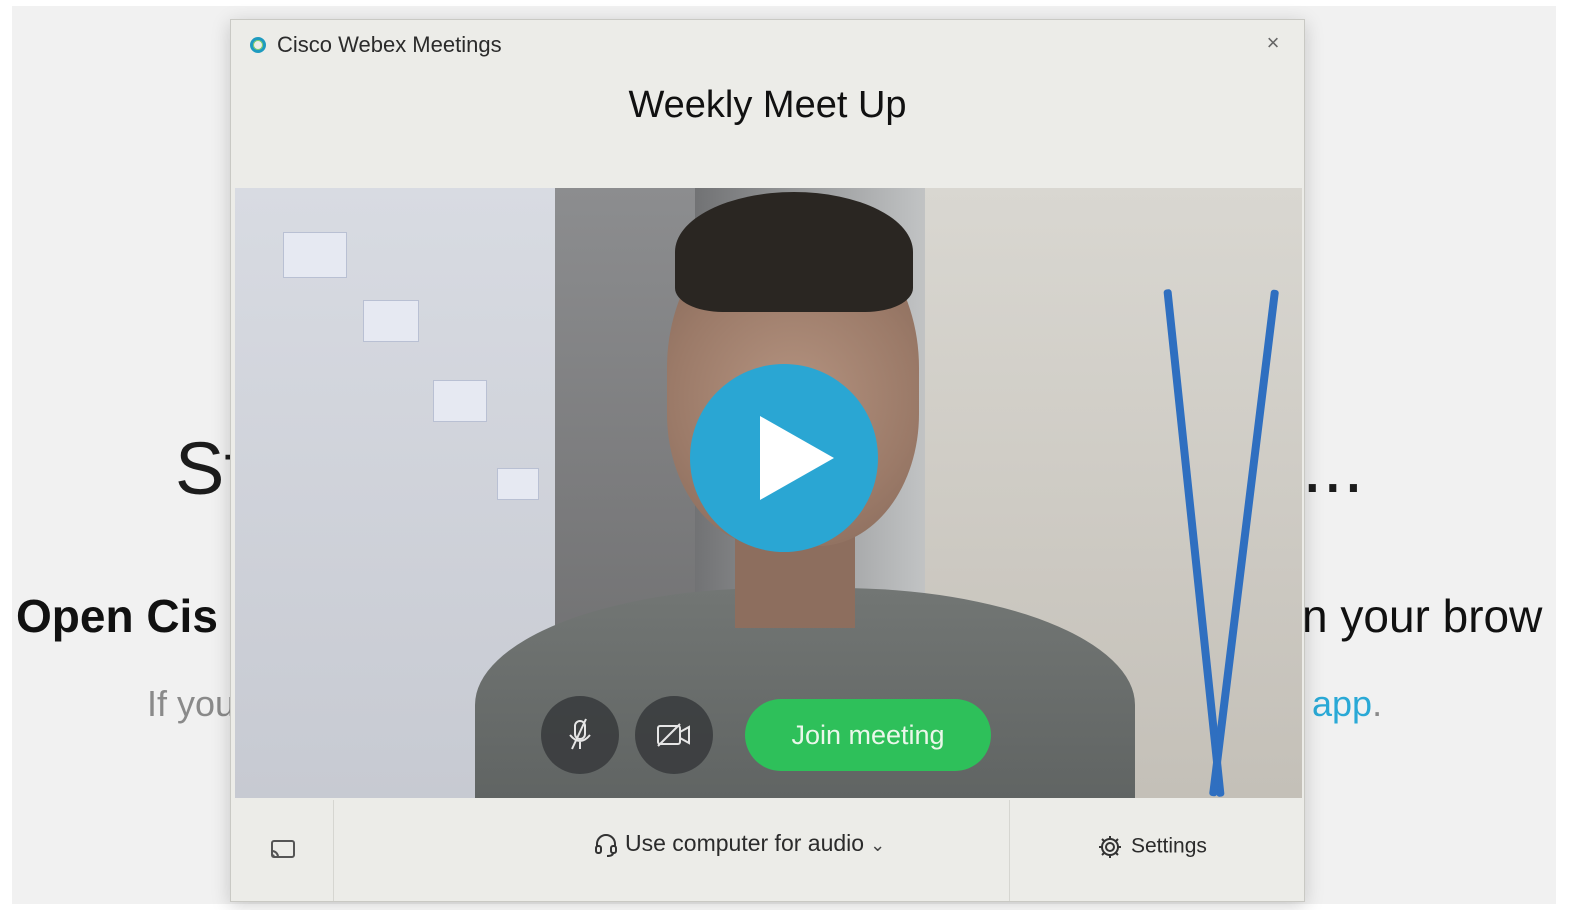 This screenshot has height=910, width=1577. I want to click on headset-icon, so click(606, 845).